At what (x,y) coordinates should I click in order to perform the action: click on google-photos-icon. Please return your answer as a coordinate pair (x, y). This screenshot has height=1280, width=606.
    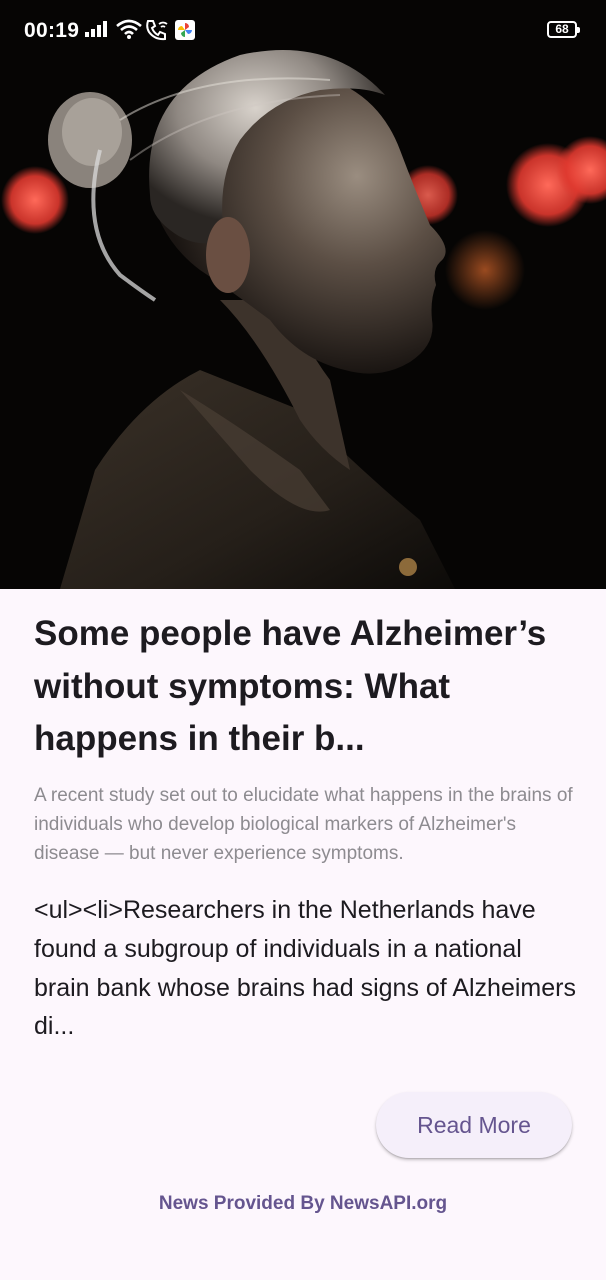
    Looking at the image, I should click on (185, 30).